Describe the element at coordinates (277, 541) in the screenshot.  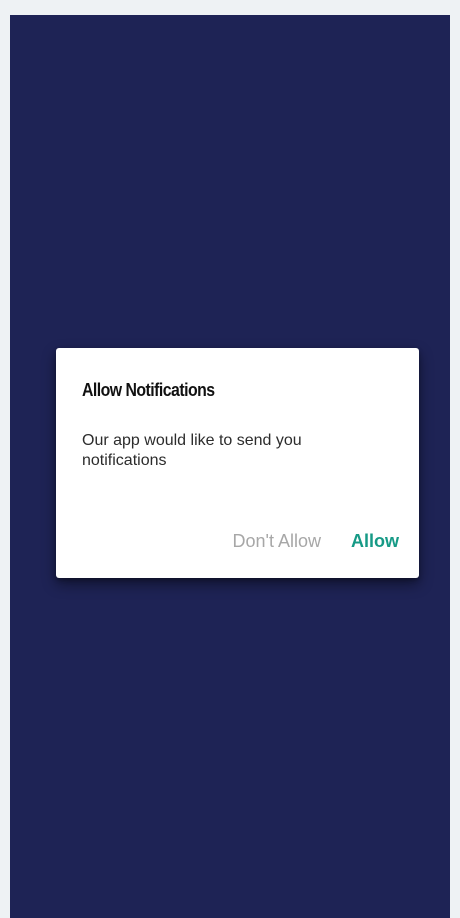
I see `dont-allow-button: Don't Allow` at that location.